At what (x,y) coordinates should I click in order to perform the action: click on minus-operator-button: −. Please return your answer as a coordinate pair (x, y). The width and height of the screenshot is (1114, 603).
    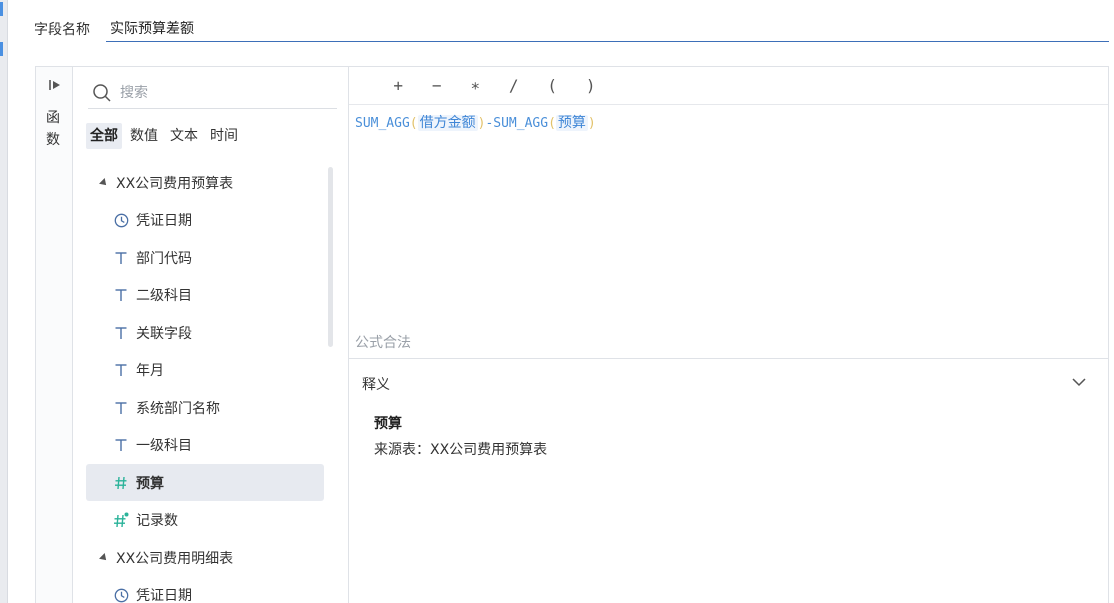
    Looking at the image, I should click on (437, 86).